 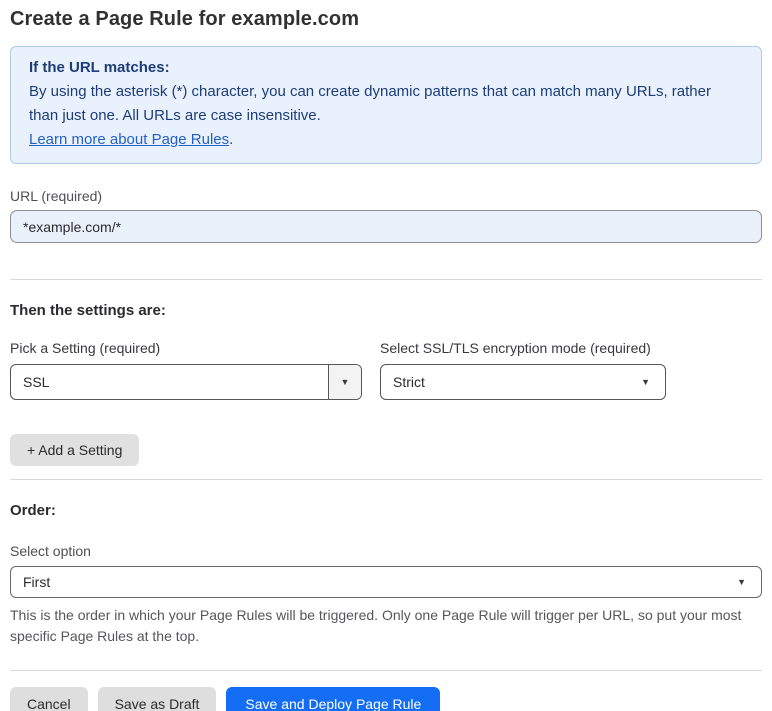 What do you see at coordinates (85, 348) in the screenshot?
I see `setting-picker-label: Pick a Setting (required)` at bounding box center [85, 348].